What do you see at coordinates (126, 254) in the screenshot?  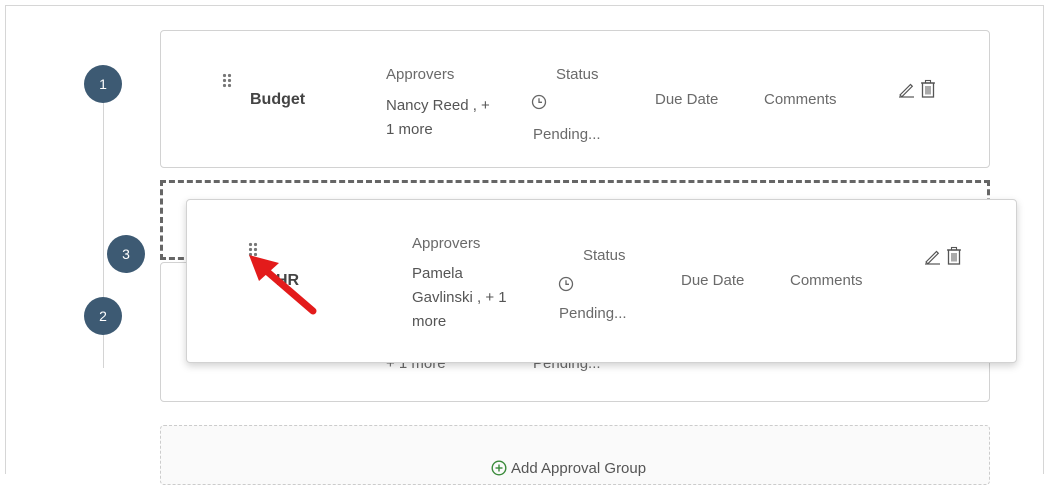 I see `step-badge-3: 3` at bounding box center [126, 254].